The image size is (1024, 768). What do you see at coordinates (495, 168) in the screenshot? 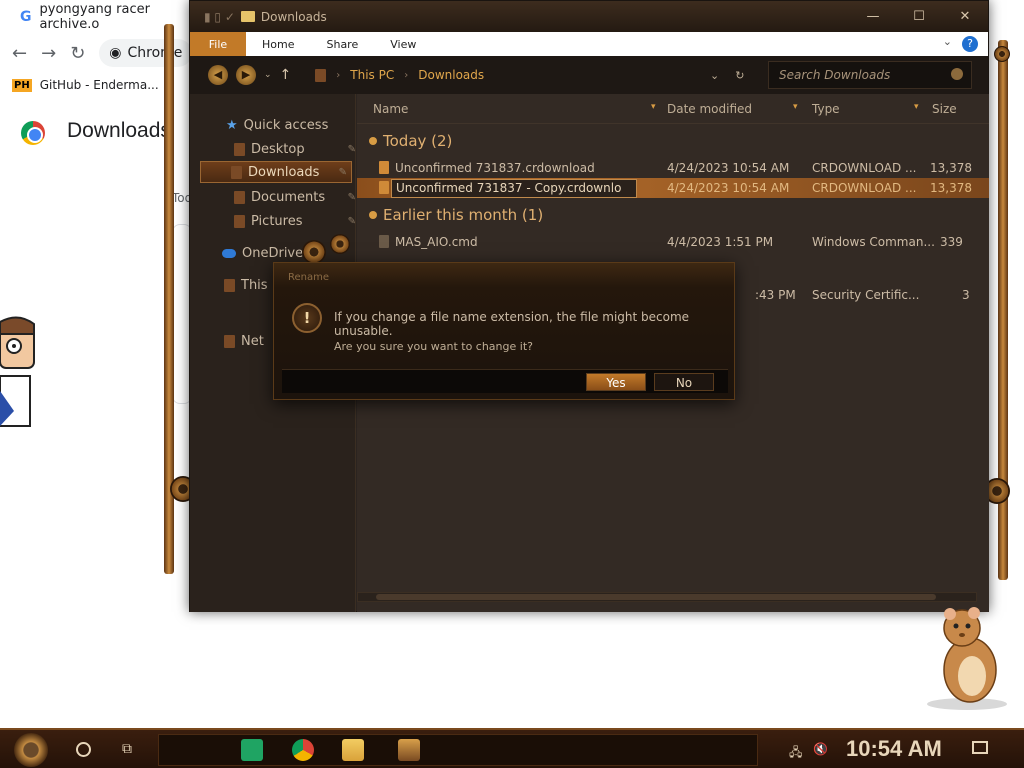
I see `file-name: Unconfirmed 731837.crdownload` at bounding box center [495, 168].